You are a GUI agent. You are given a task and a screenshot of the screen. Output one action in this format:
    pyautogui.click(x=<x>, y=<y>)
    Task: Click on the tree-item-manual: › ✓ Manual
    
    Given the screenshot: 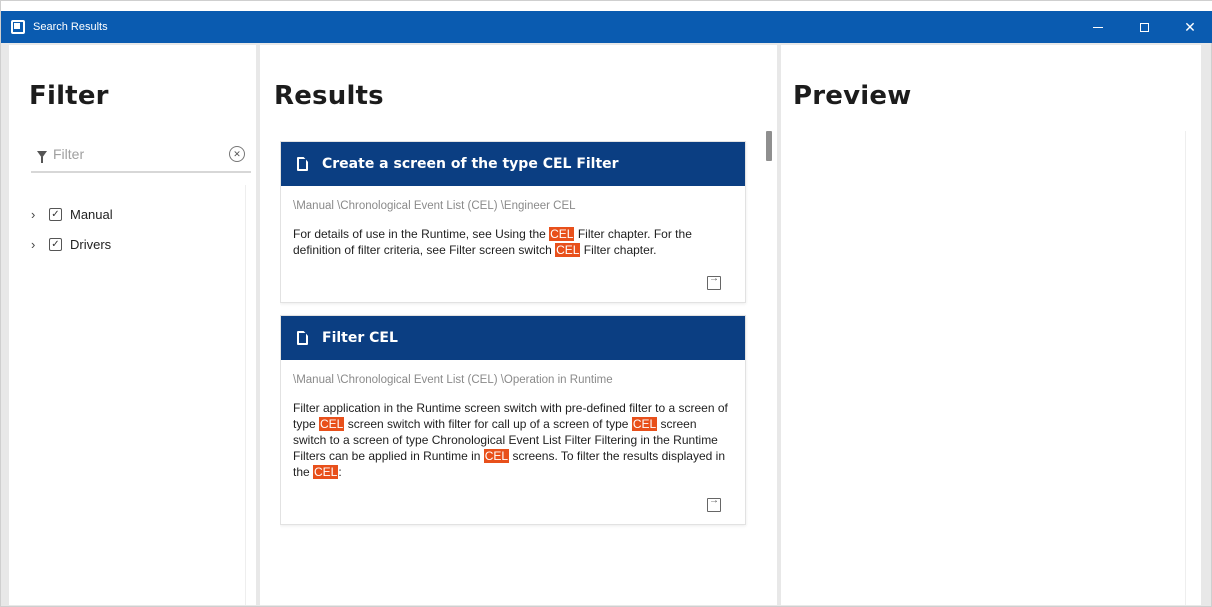 What is the action you would take?
    pyautogui.click(x=138, y=214)
    